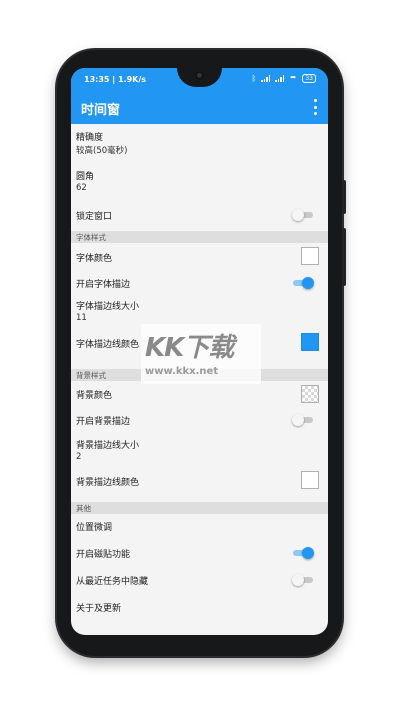 The width and height of the screenshot is (400, 711). I want to click on power-button, so click(344, 197).